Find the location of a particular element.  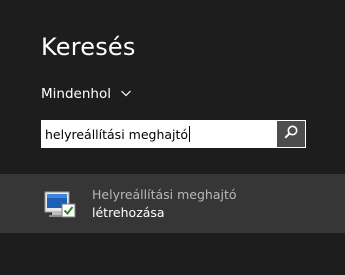

search-result-subtitle: létrehozása is located at coordinates (128, 212).